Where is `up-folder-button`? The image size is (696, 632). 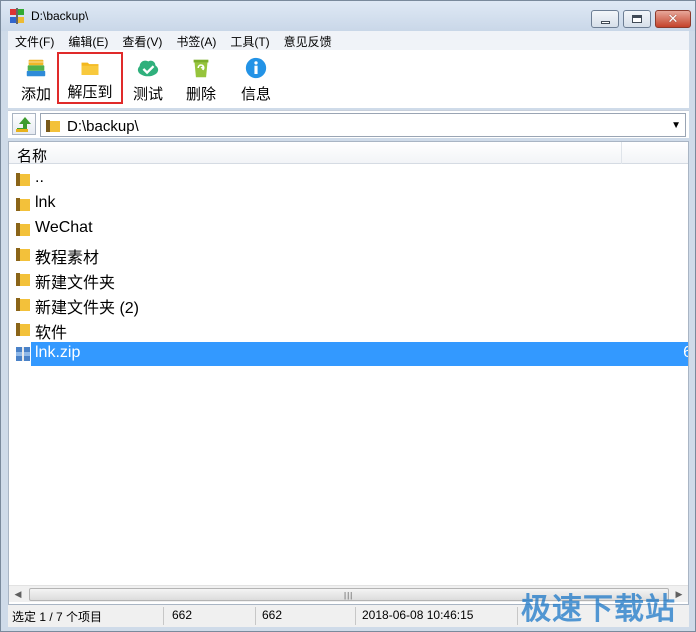 up-folder-button is located at coordinates (24, 124).